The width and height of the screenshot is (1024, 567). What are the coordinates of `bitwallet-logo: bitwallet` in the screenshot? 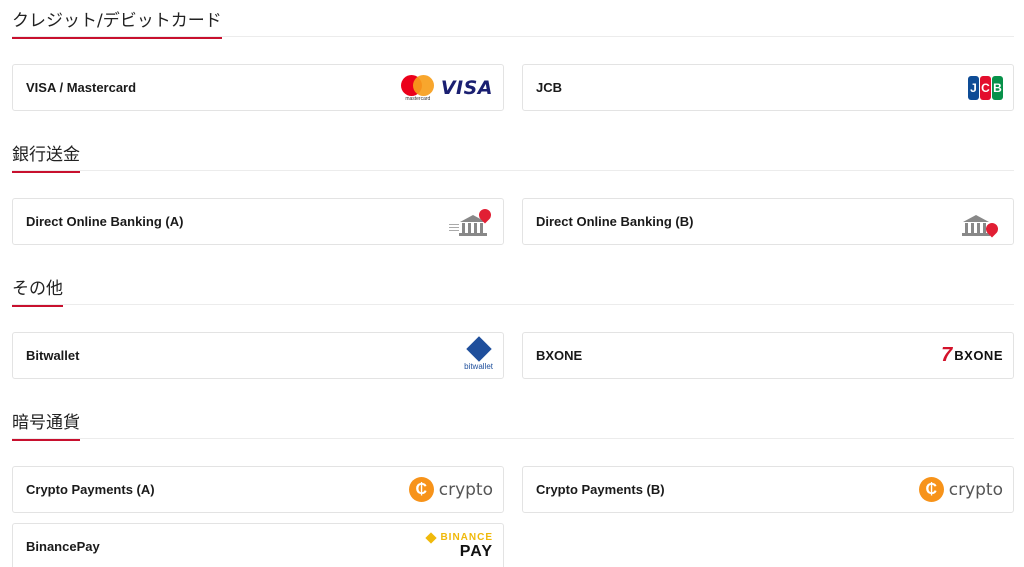 It's located at (478, 355).